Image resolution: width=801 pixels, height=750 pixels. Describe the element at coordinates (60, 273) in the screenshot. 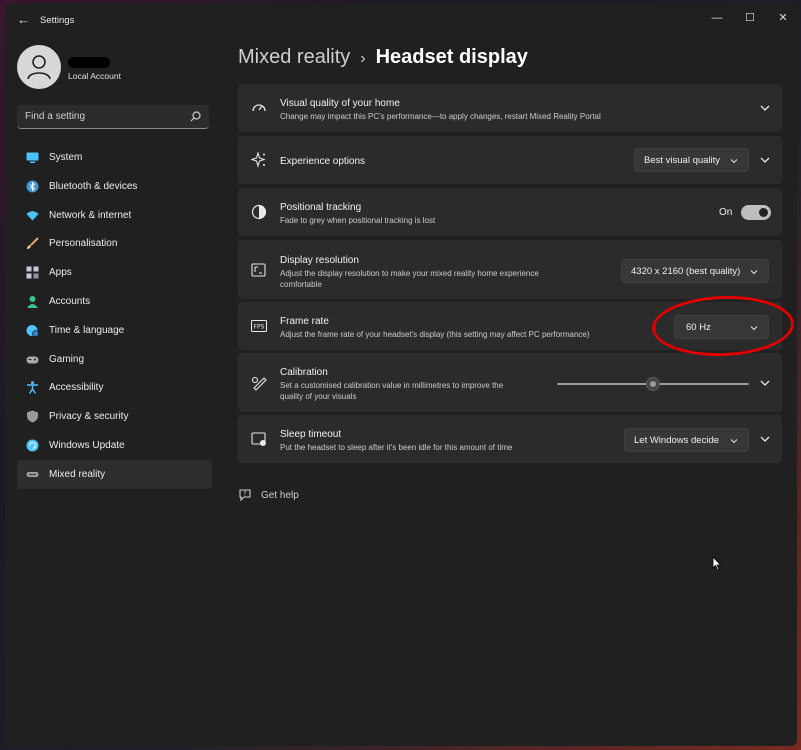

I see `sidebar-item-label: Apps` at that location.